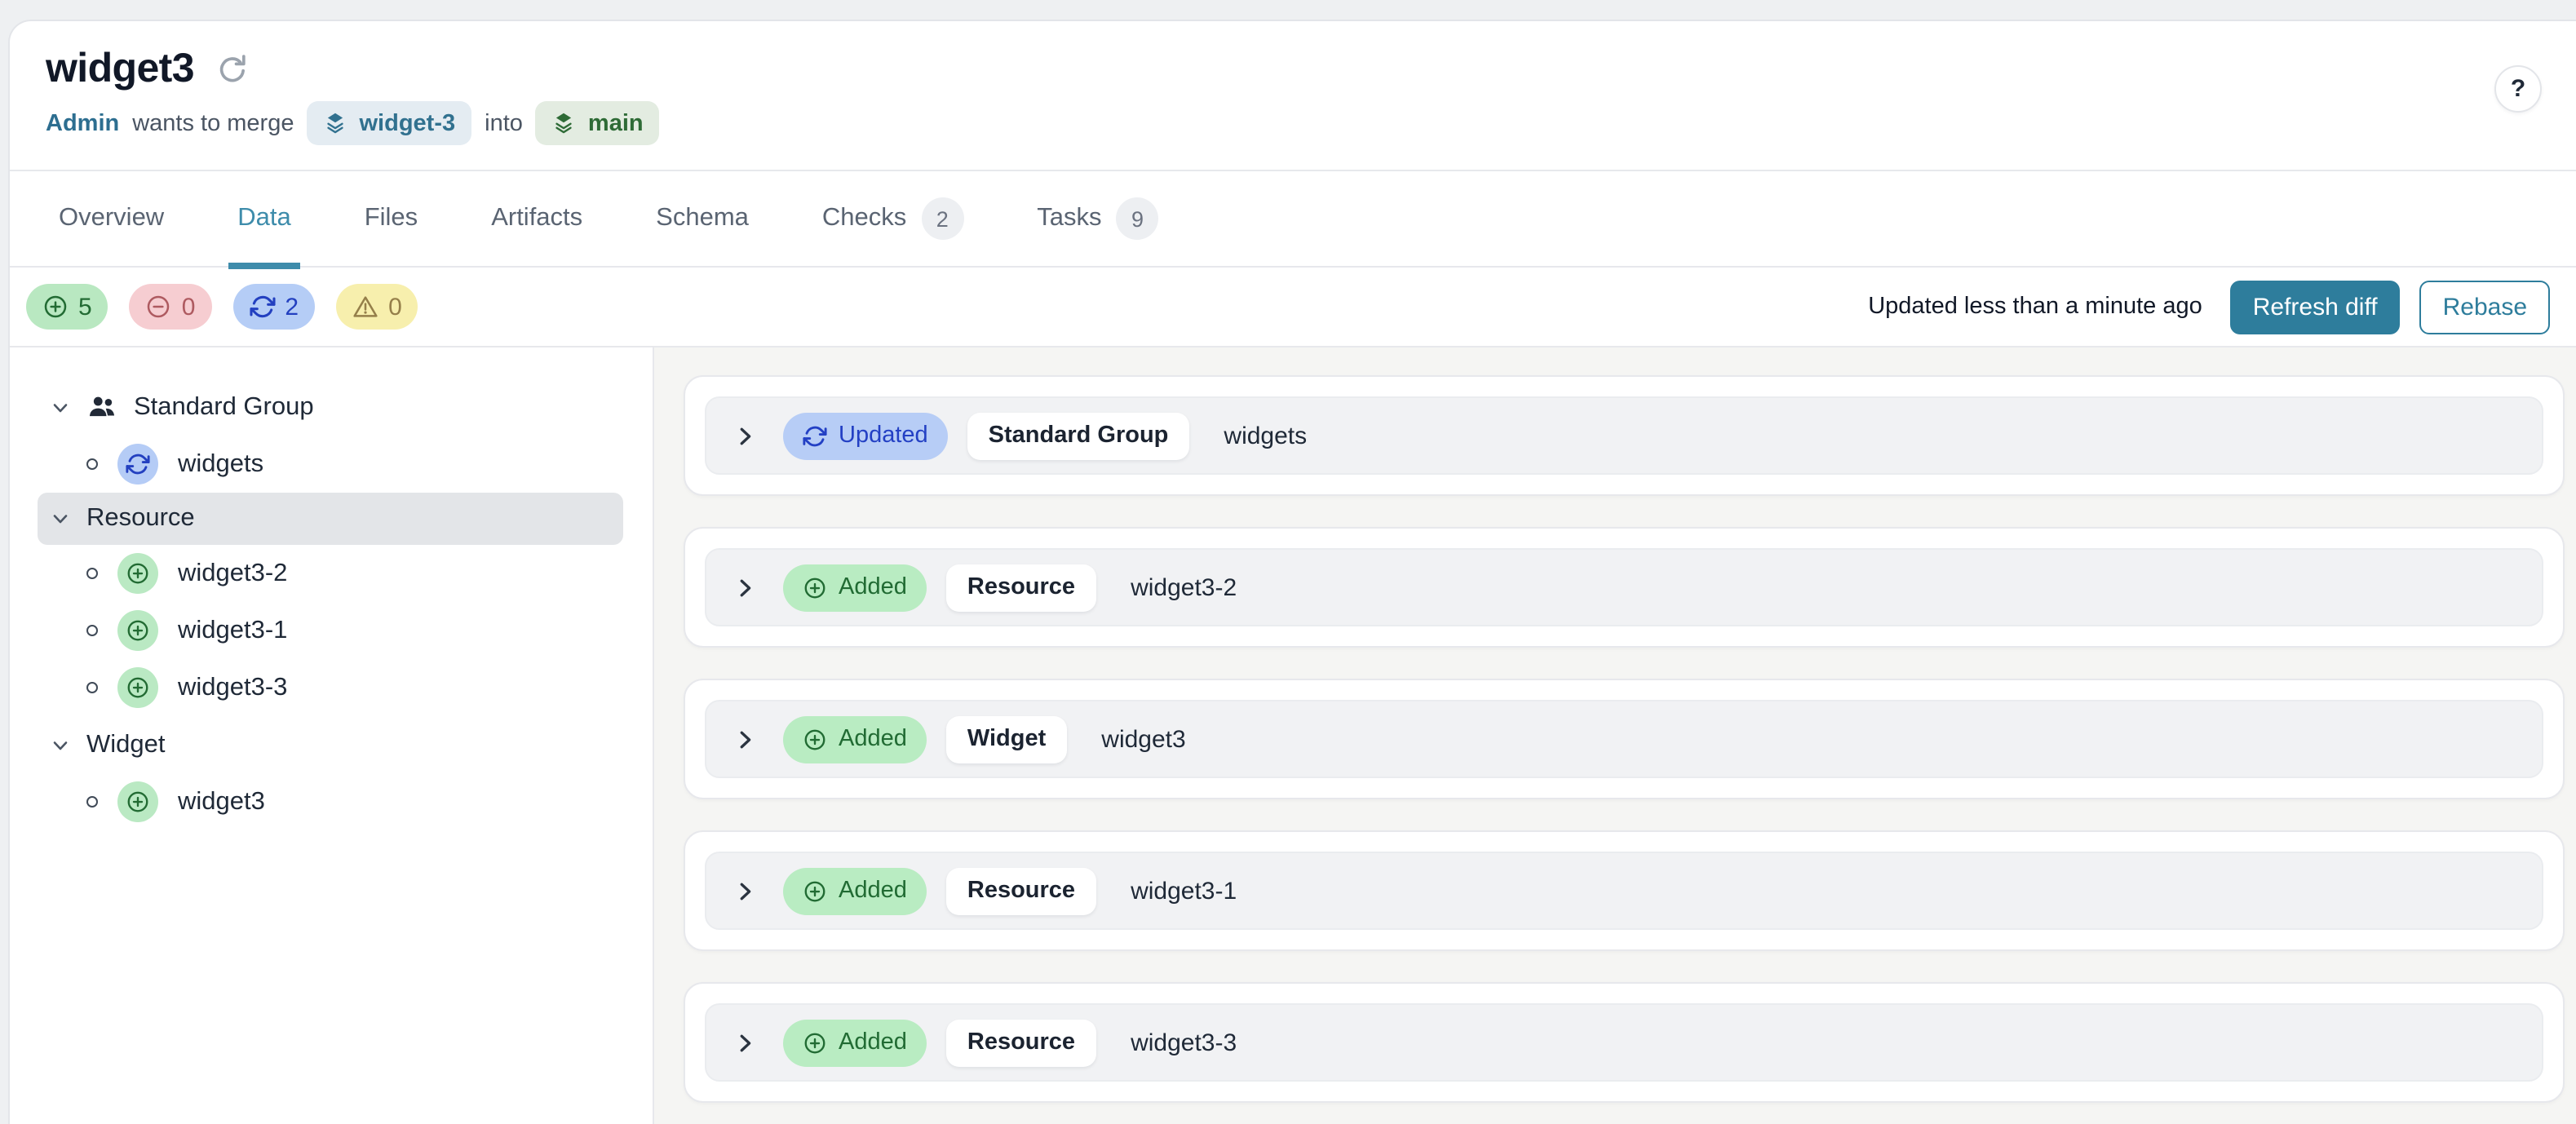 The width and height of the screenshot is (2576, 1124). What do you see at coordinates (82, 123) in the screenshot?
I see `author-link: Admin` at bounding box center [82, 123].